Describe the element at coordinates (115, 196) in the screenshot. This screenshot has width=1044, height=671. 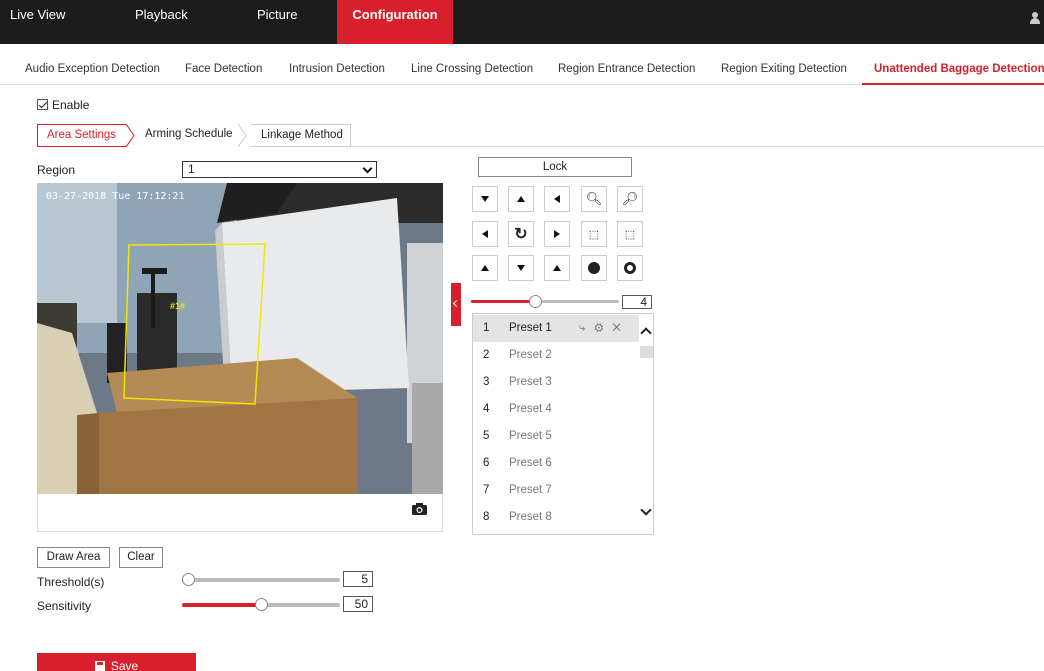
I see `video-timestamp: 03-27-2018 Tue 17:12:21` at that location.